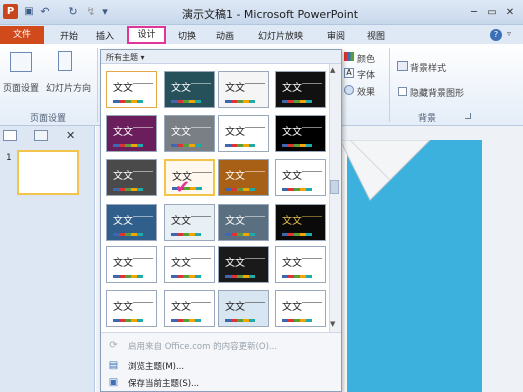  What do you see at coordinates (349, 56) in the screenshot?
I see `colors-icon` at bounding box center [349, 56].